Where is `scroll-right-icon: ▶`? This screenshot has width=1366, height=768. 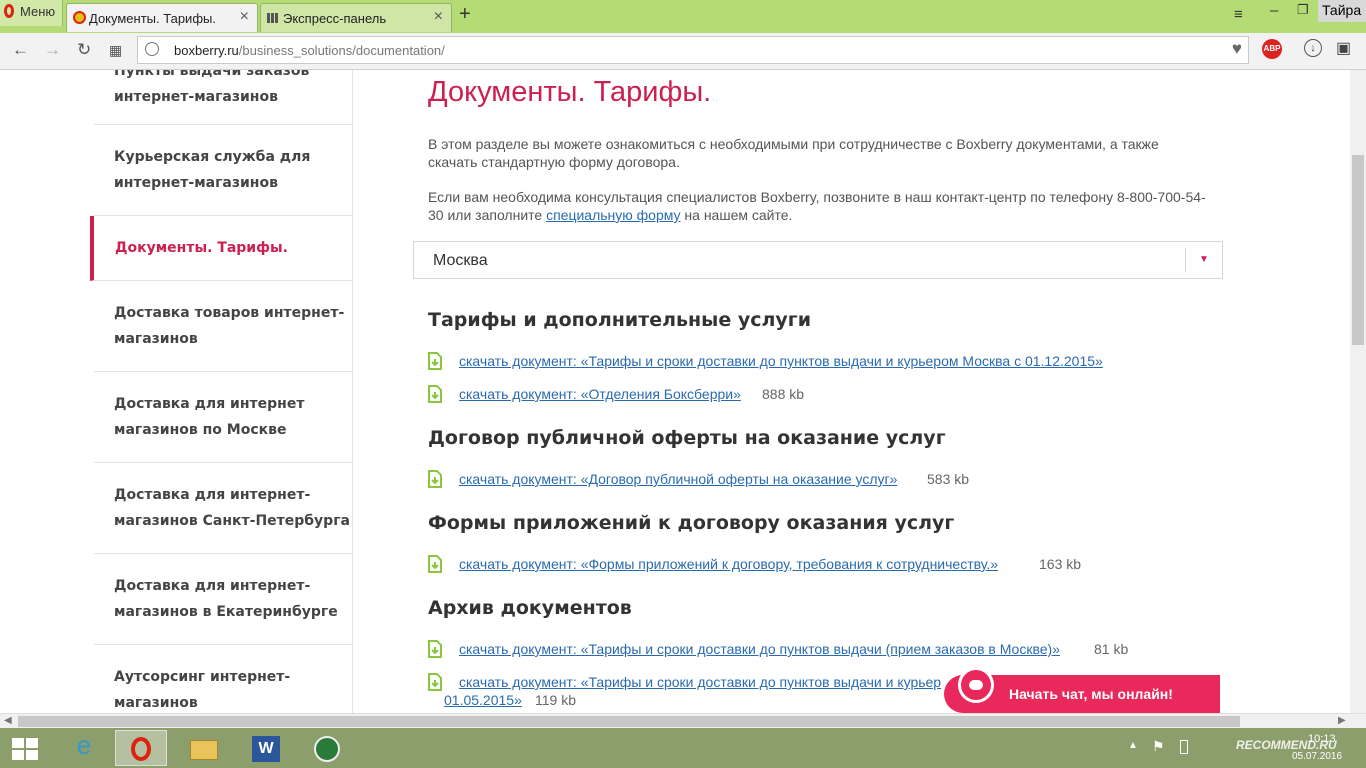 scroll-right-icon: ▶ is located at coordinates (1342, 720).